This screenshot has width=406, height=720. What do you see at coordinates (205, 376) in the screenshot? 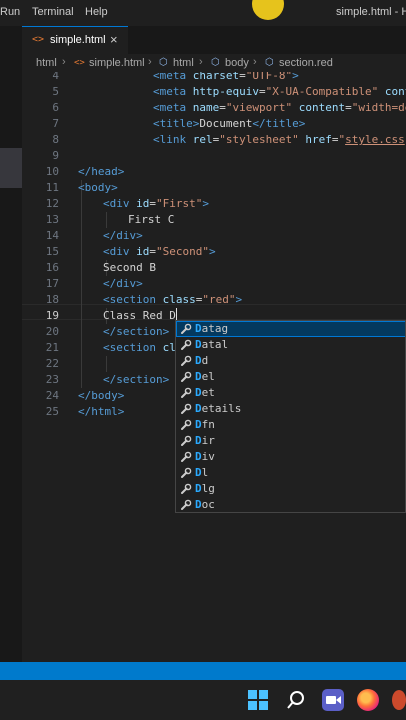
I see `suggestion-label: Del` at bounding box center [205, 376].